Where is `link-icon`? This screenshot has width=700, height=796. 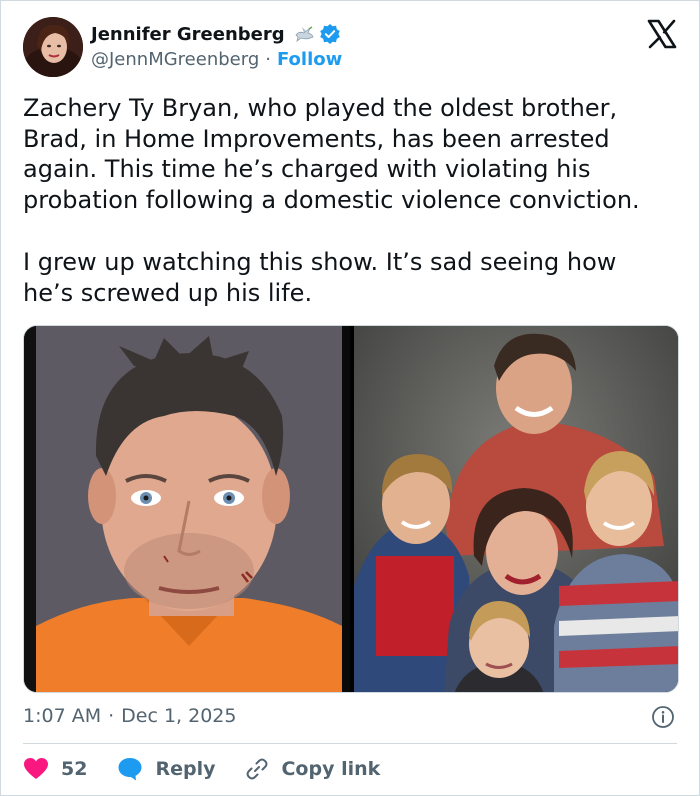
link-icon is located at coordinates (257, 769).